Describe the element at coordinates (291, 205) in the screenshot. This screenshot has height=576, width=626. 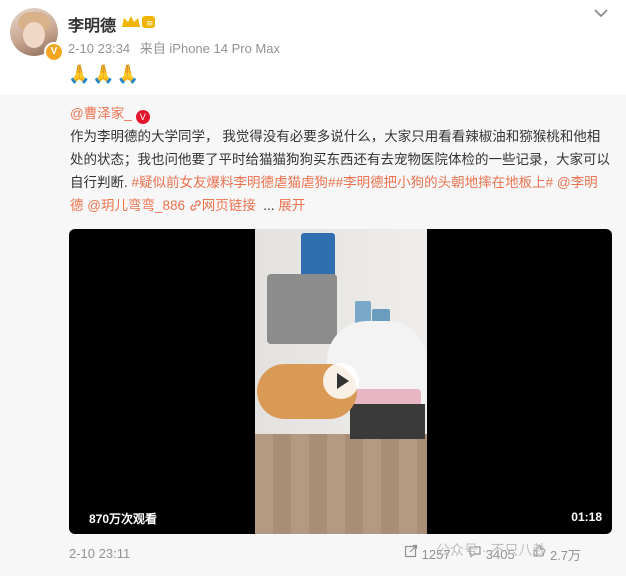
I see `expand-button: 展开` at that location.